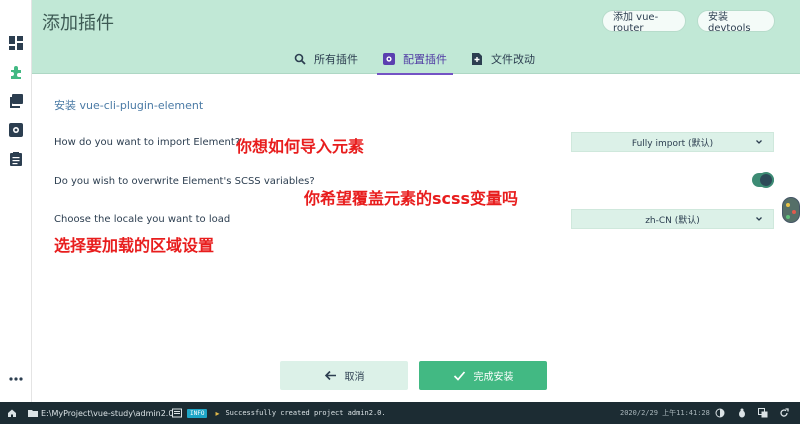  I want to click on select-value: Fully import (默认), so click(672, 143).